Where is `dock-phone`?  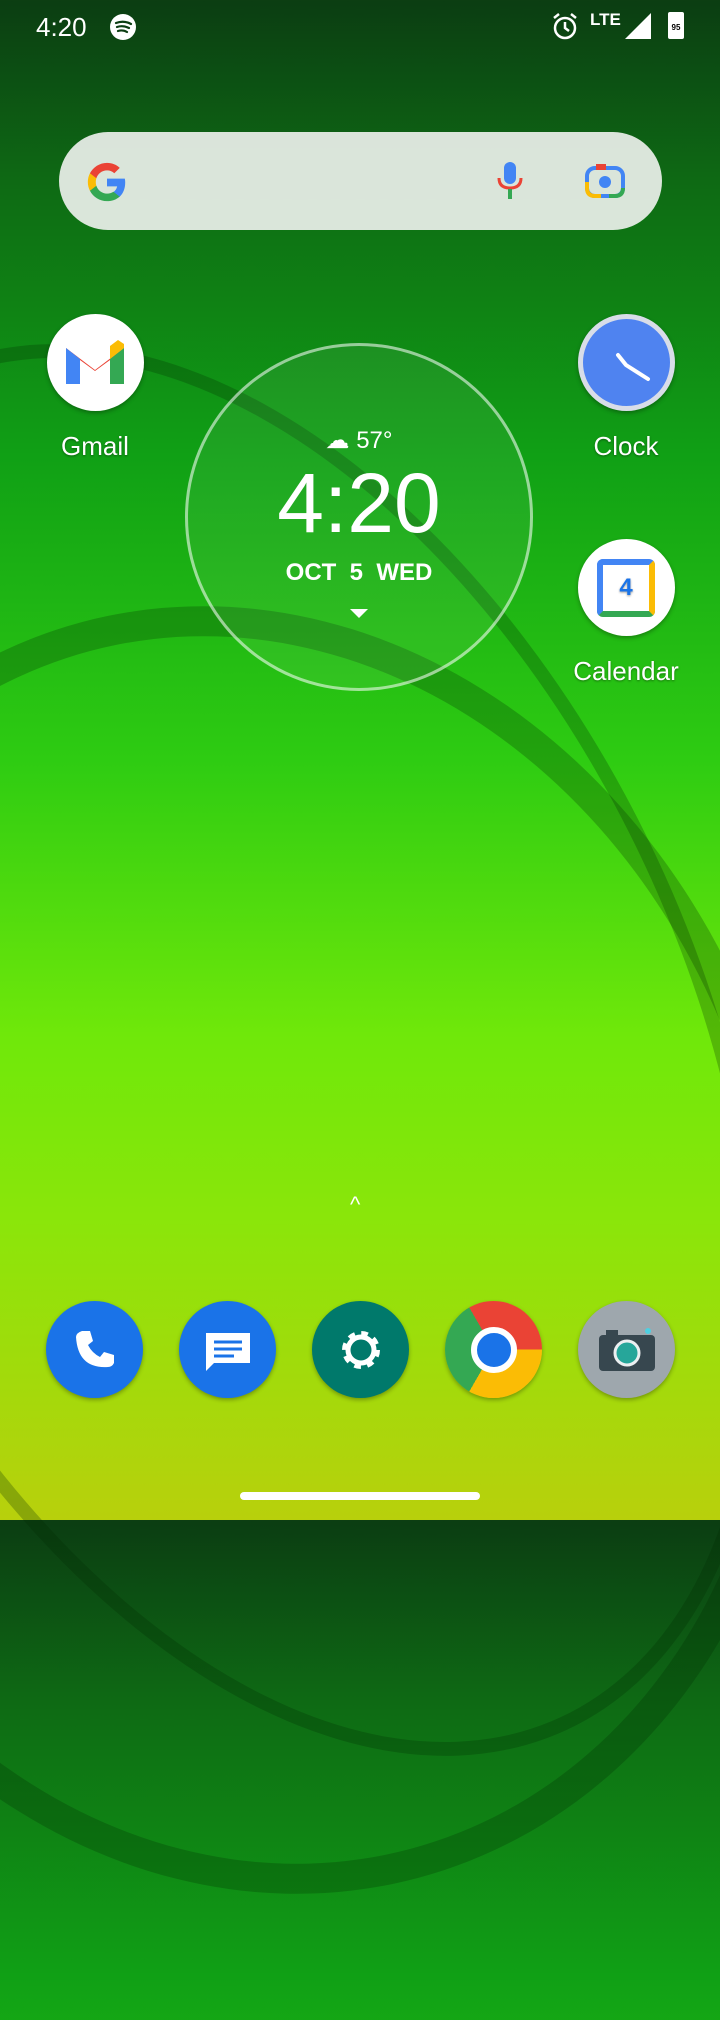 dock-phone is located at coordinates (94, 1349).